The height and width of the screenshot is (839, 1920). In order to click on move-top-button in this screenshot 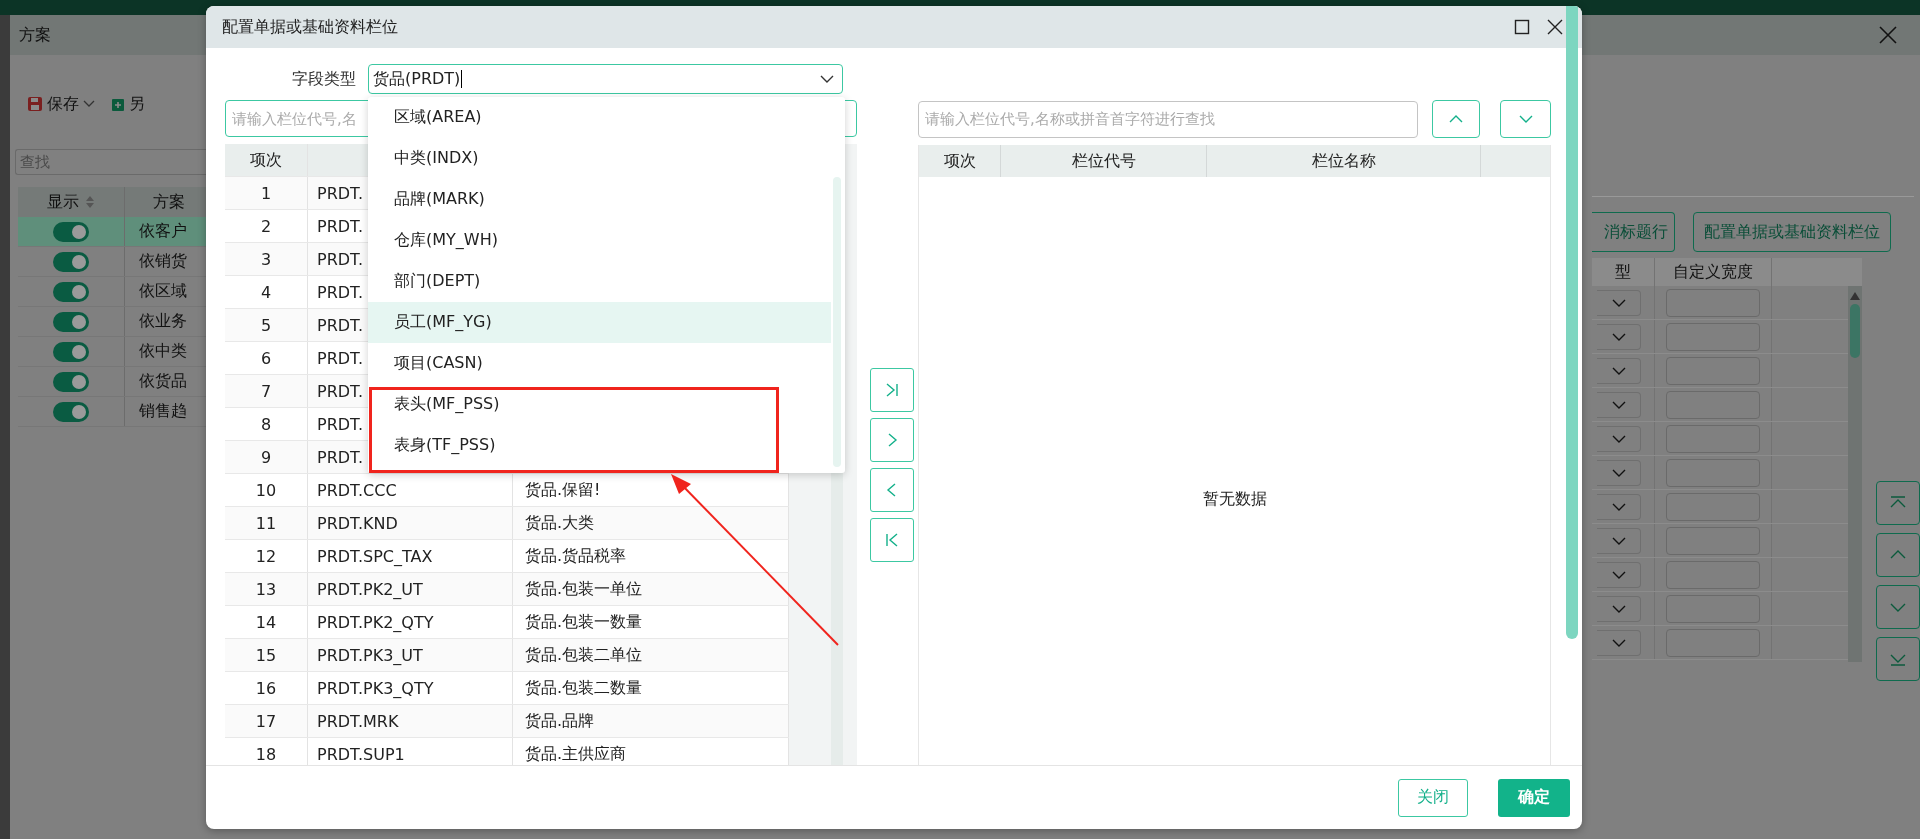, I will do `click(1898, 503)`.